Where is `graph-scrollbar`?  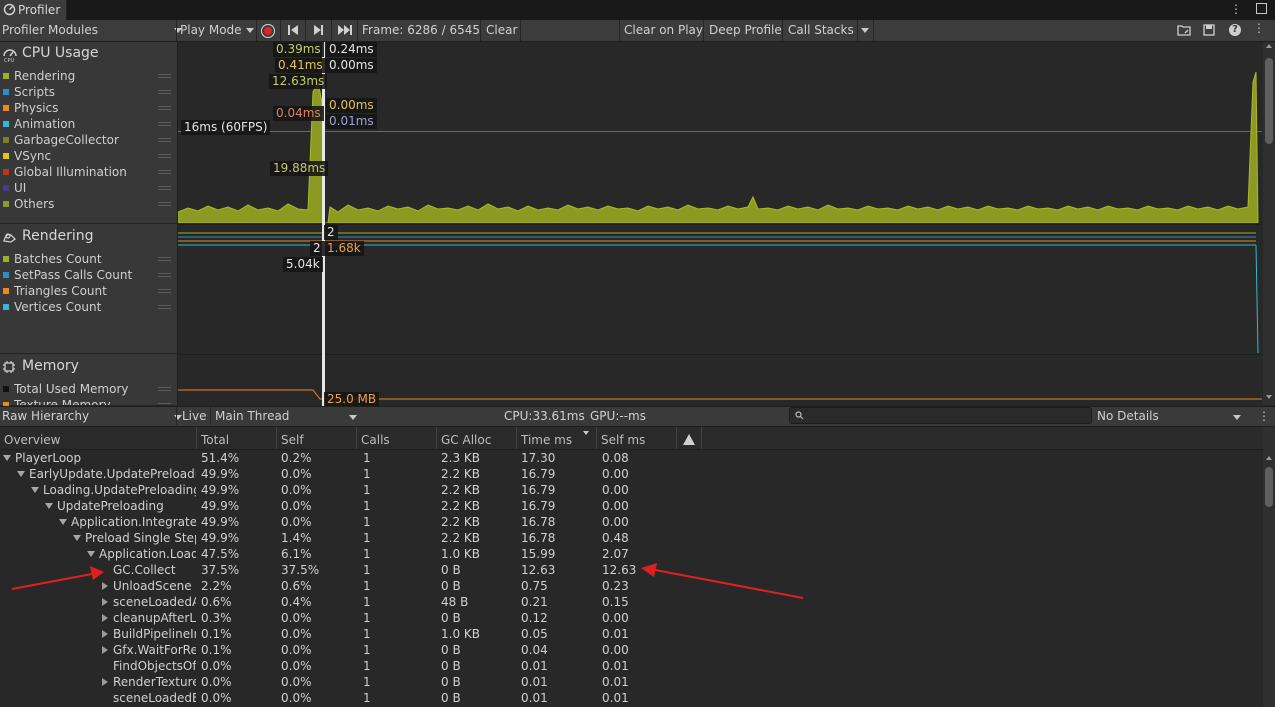 graph-scrollbar is located at coordinates (1269, 223).